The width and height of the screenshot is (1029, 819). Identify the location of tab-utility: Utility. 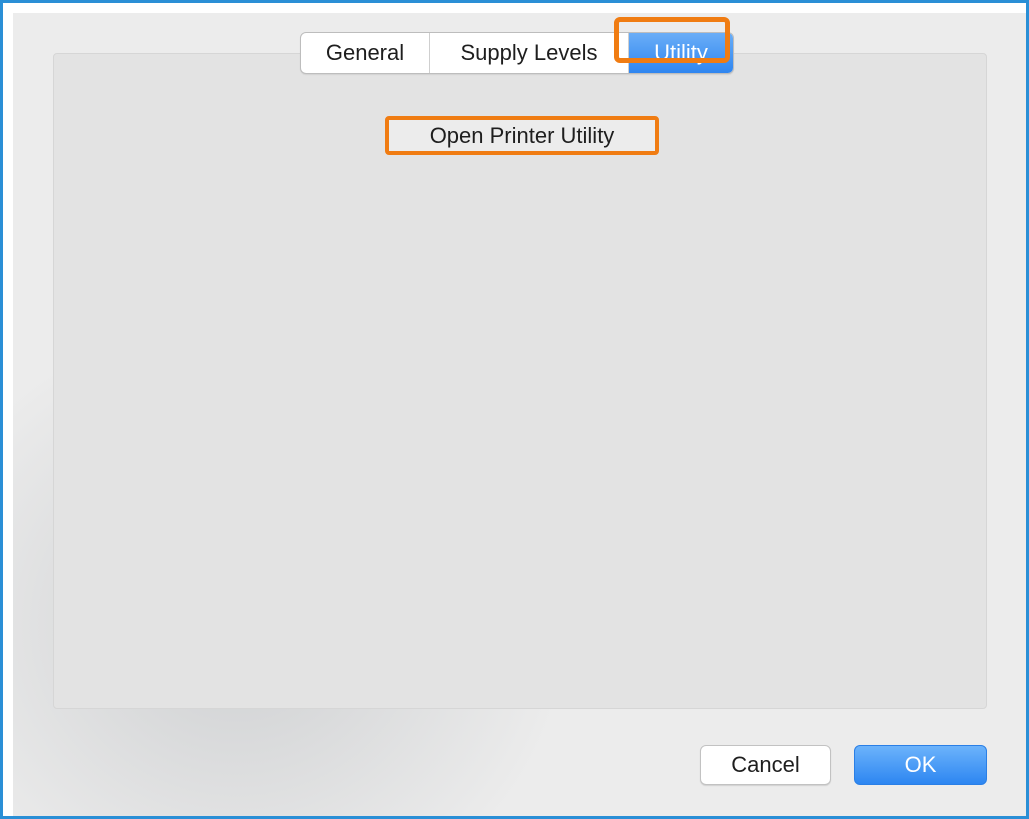
(681, 53).